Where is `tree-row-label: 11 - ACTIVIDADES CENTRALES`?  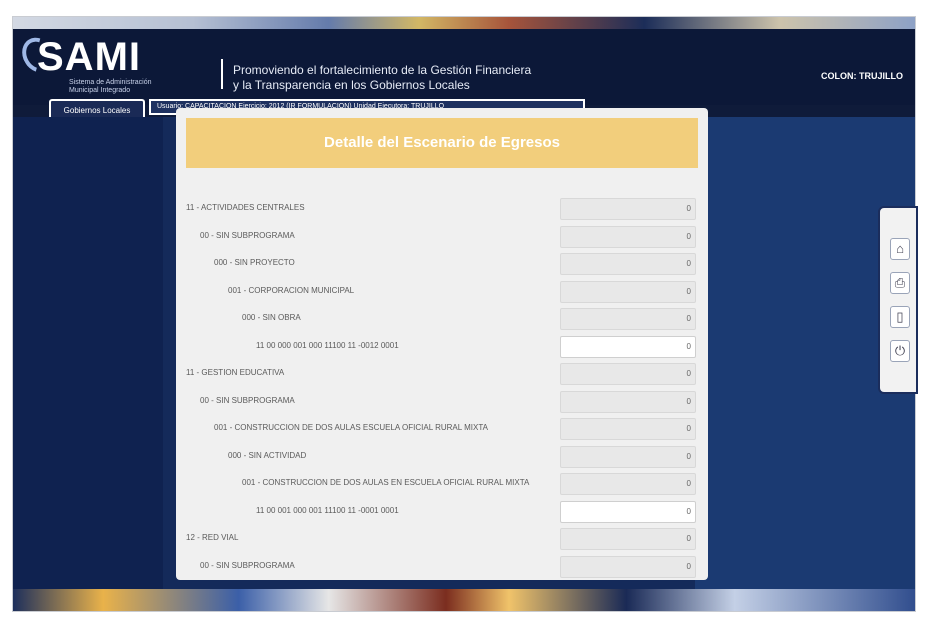
tree-row-label: 11 - ACTIVIDADES CENTRALES is located at coordinates (245, 207).